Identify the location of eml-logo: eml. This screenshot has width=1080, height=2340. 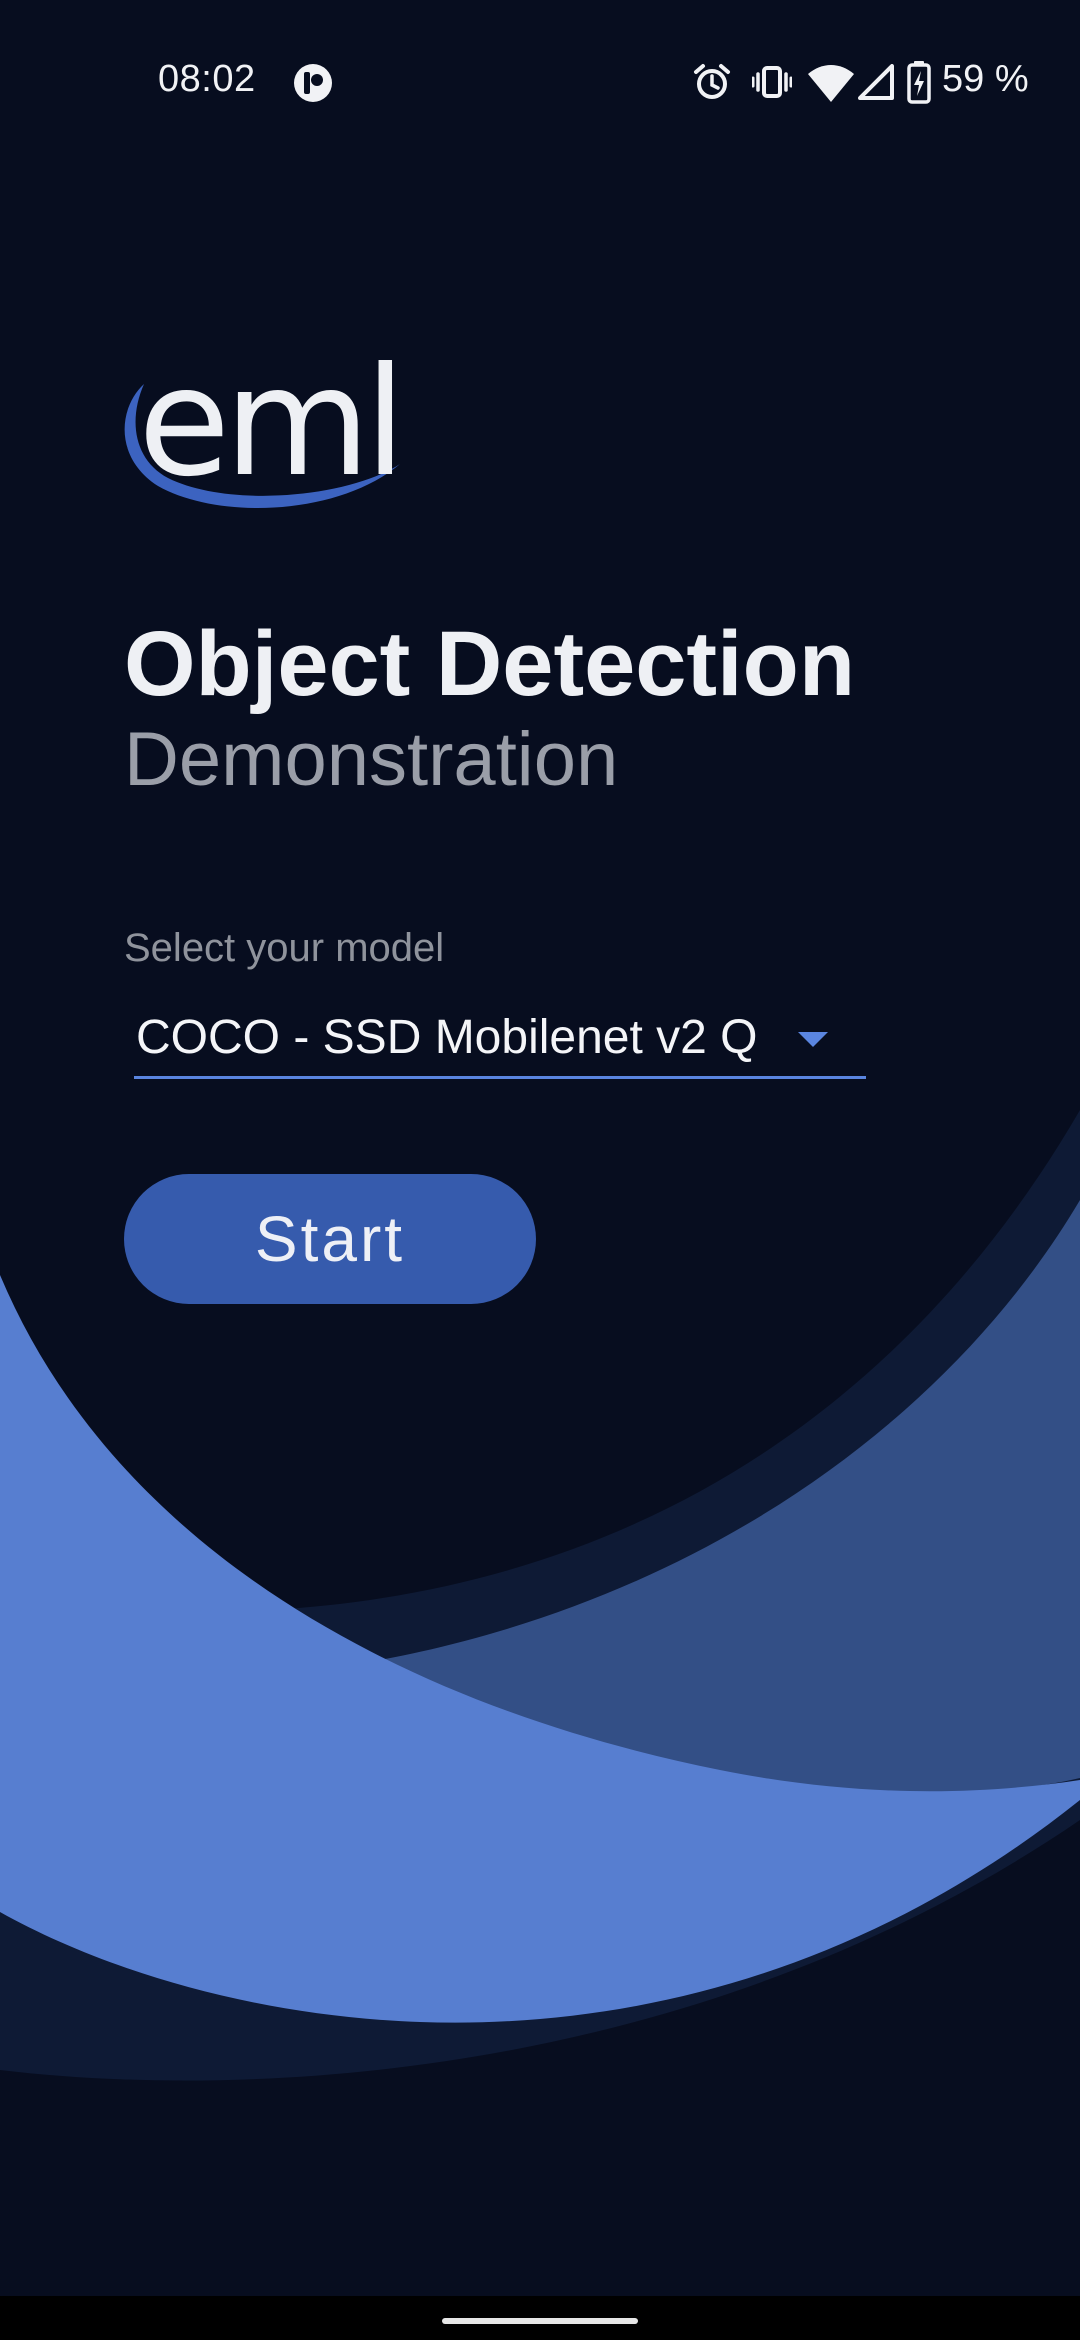
(263, 438).